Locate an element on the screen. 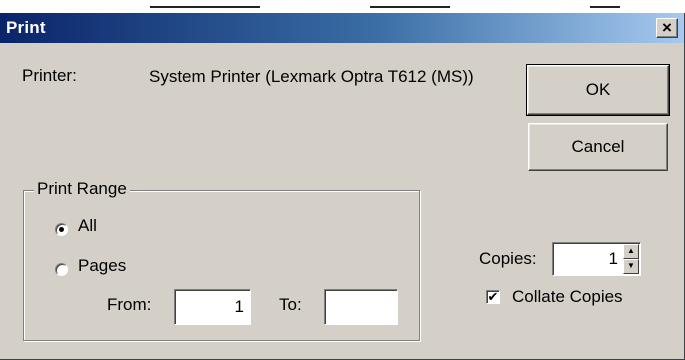 This screenshot has width=685, height=360. radio-all-label: All is located at coordinates (87, 226).